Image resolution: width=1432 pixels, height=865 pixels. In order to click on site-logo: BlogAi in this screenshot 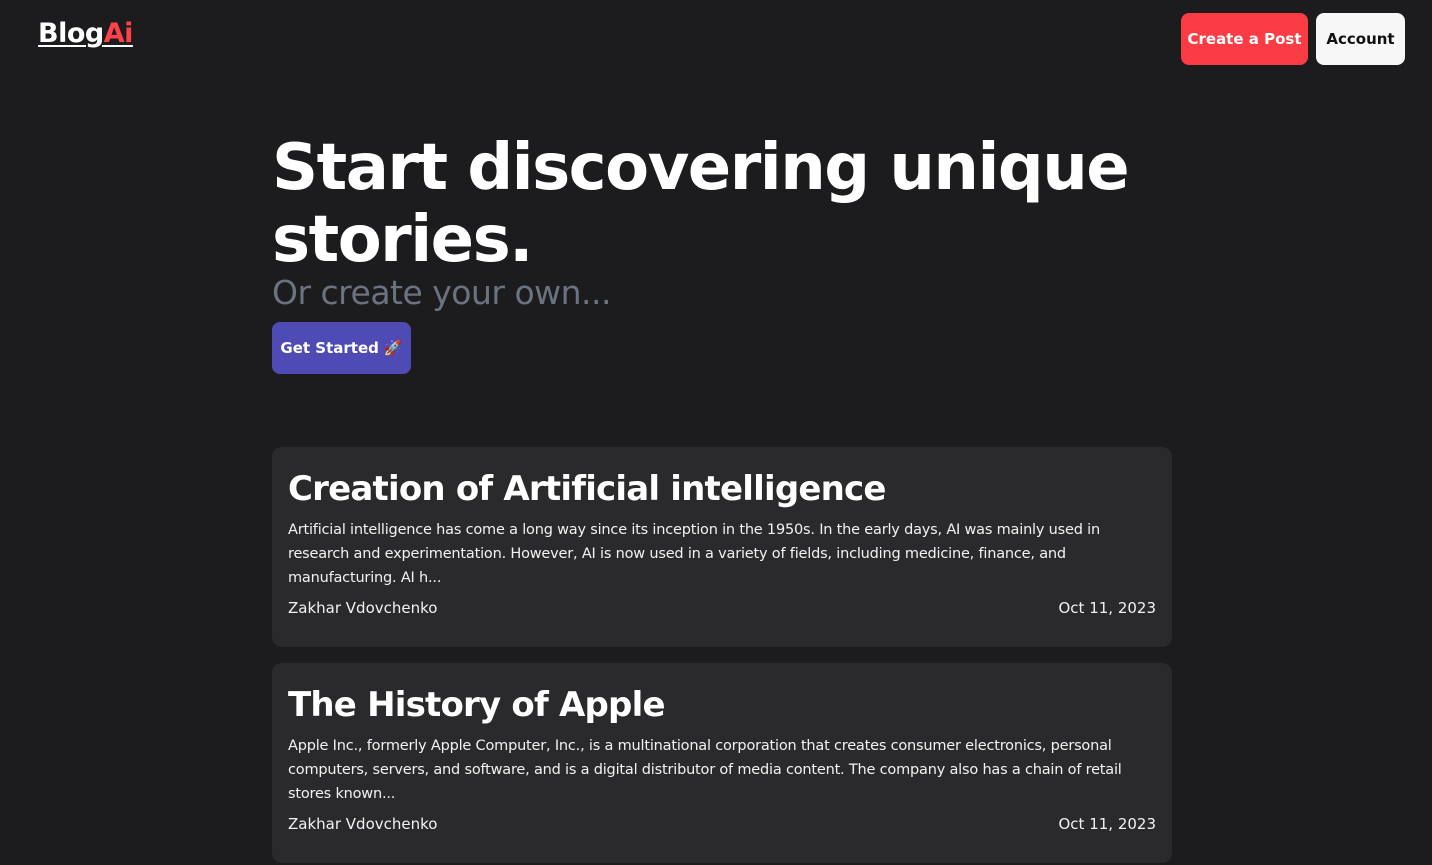, I will do `click(85, 33)`.